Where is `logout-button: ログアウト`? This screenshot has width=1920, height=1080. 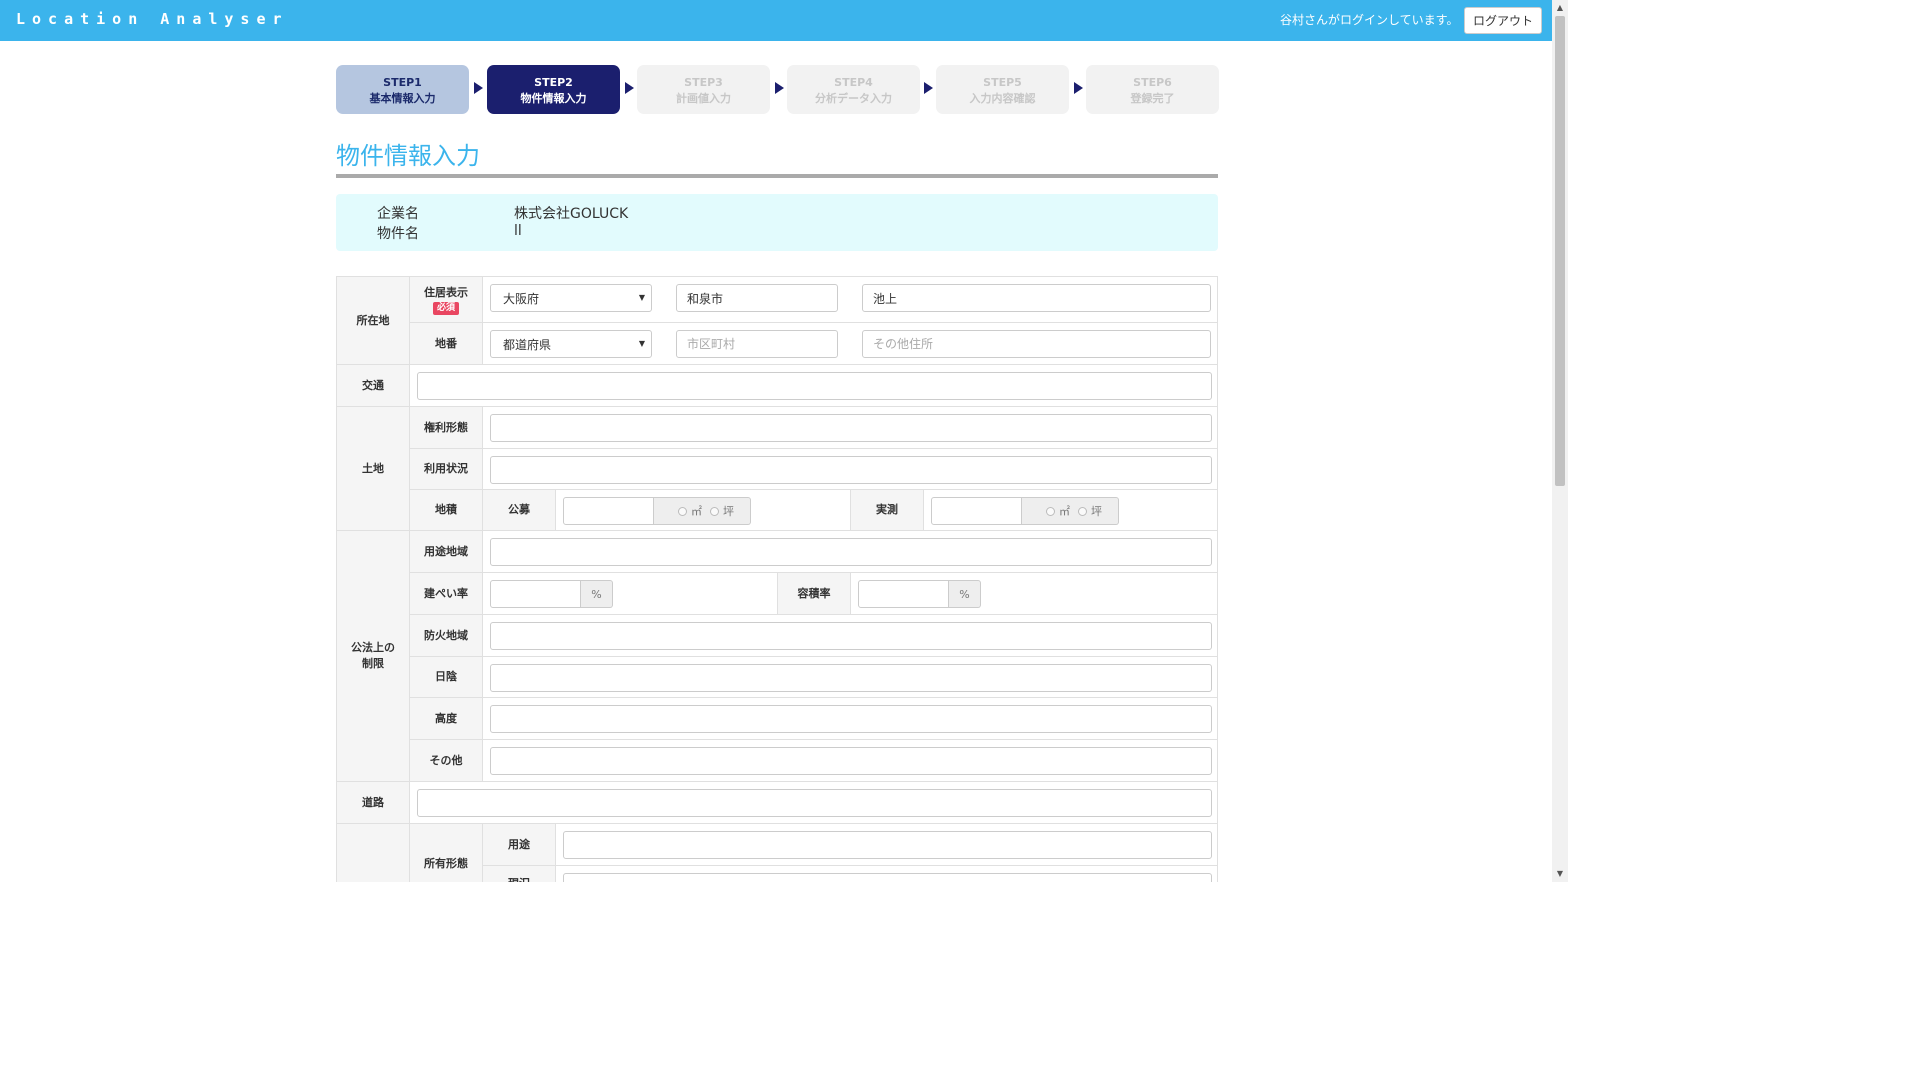
logout-button: ログアウト is located at coordinates (1503, 20).